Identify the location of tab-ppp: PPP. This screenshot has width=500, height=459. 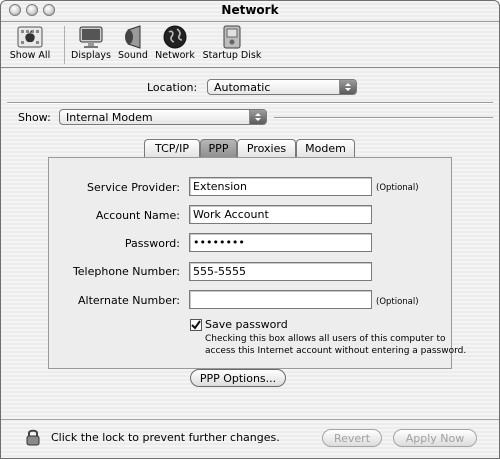
(218, 148).